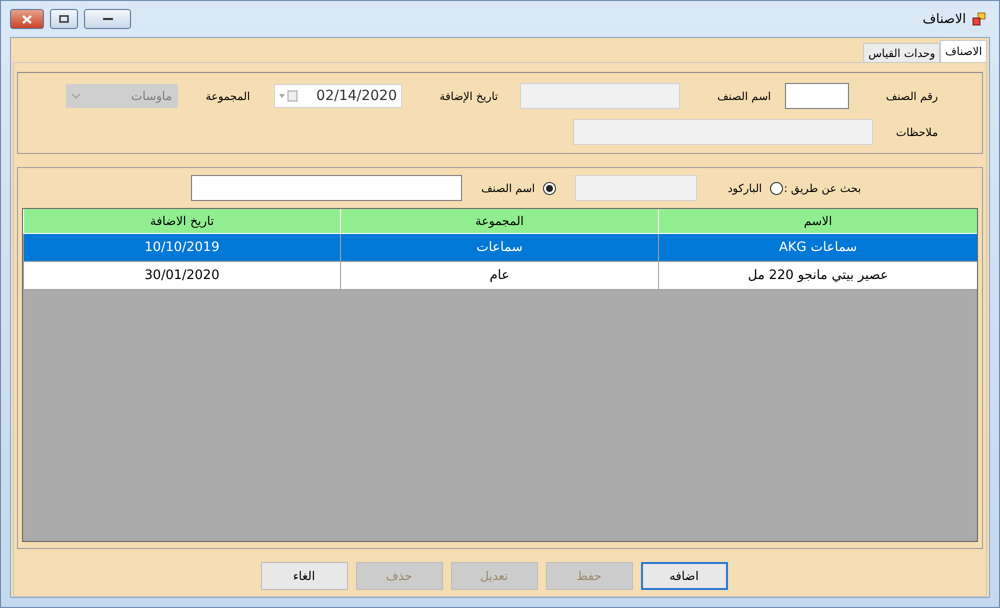  What do you see at coordinates (901, 52) in the screenshot?
I see `tab: وحدات القياس` at bounding box center [901, 52].